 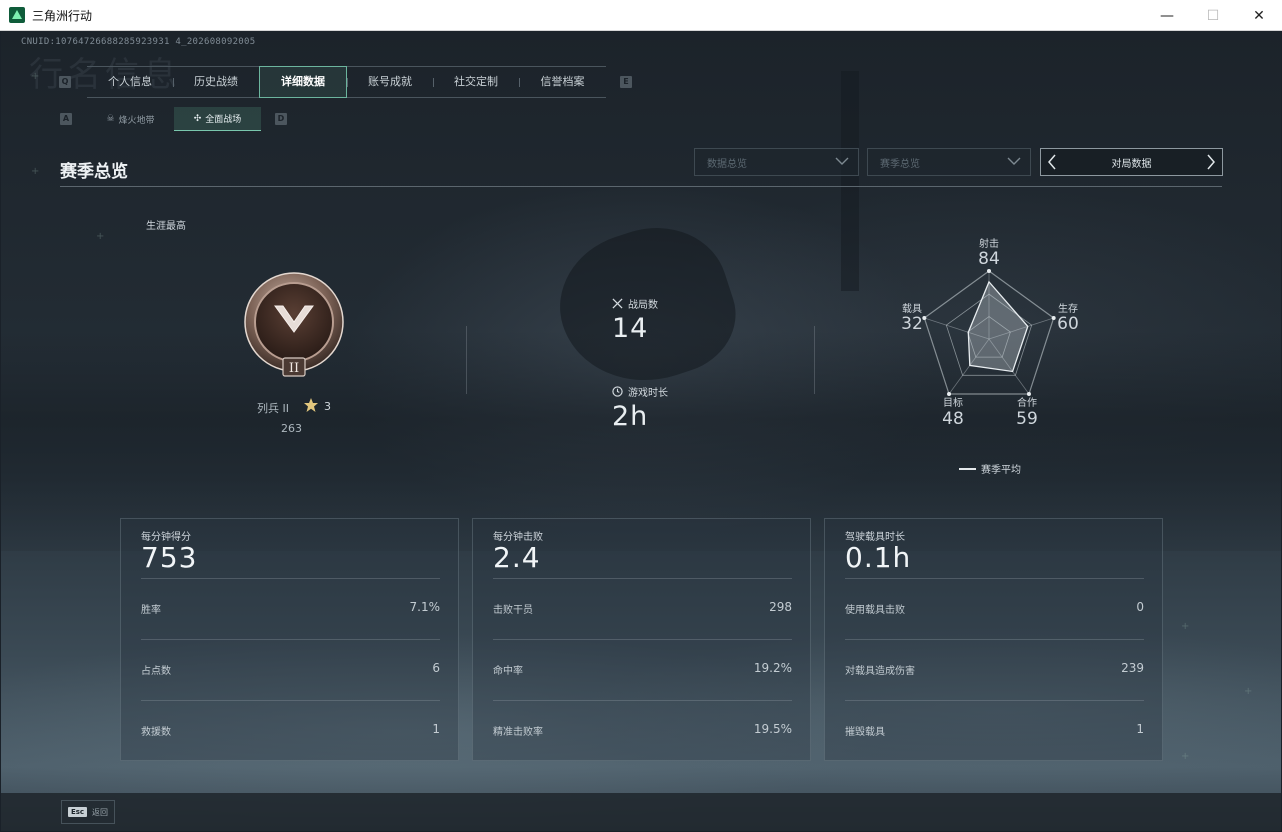 I want to click on subtab-label: 全面战场, so click(x=223, y=120).